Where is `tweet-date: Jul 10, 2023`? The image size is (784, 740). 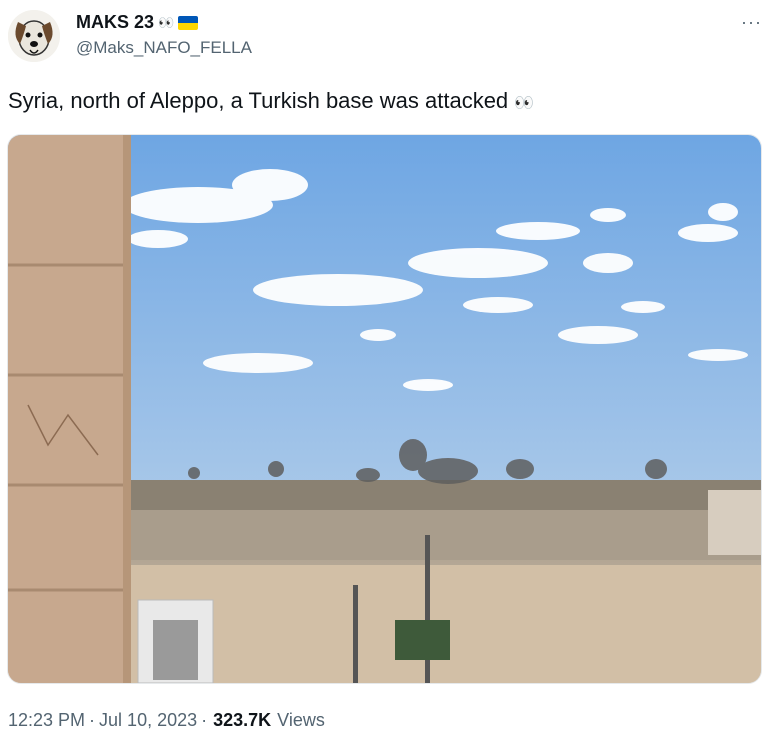
tweet-date: Jul 10, 2023 is located at coordinates (148, 720).